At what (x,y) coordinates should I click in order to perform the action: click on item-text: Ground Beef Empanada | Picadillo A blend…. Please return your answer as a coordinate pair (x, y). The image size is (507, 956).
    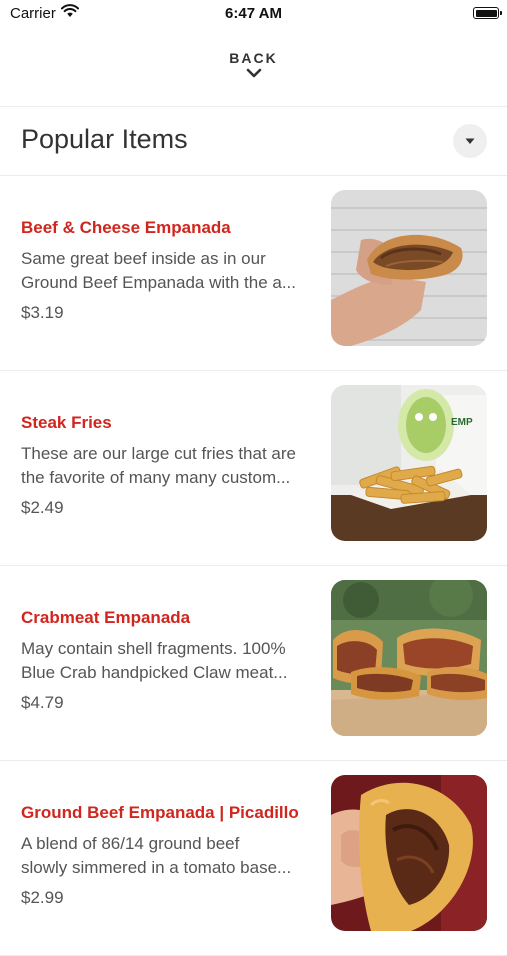
    Looking at the image, I should click on (167, 855).